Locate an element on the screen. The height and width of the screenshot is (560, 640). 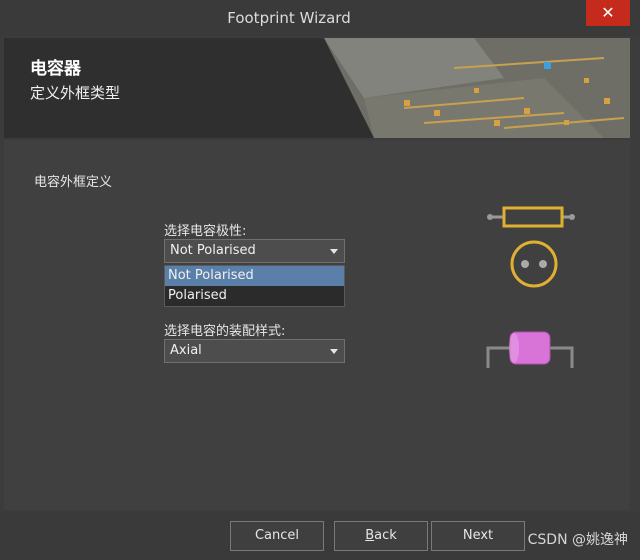
axial-outline-icon is located at coordinates (530, 349).